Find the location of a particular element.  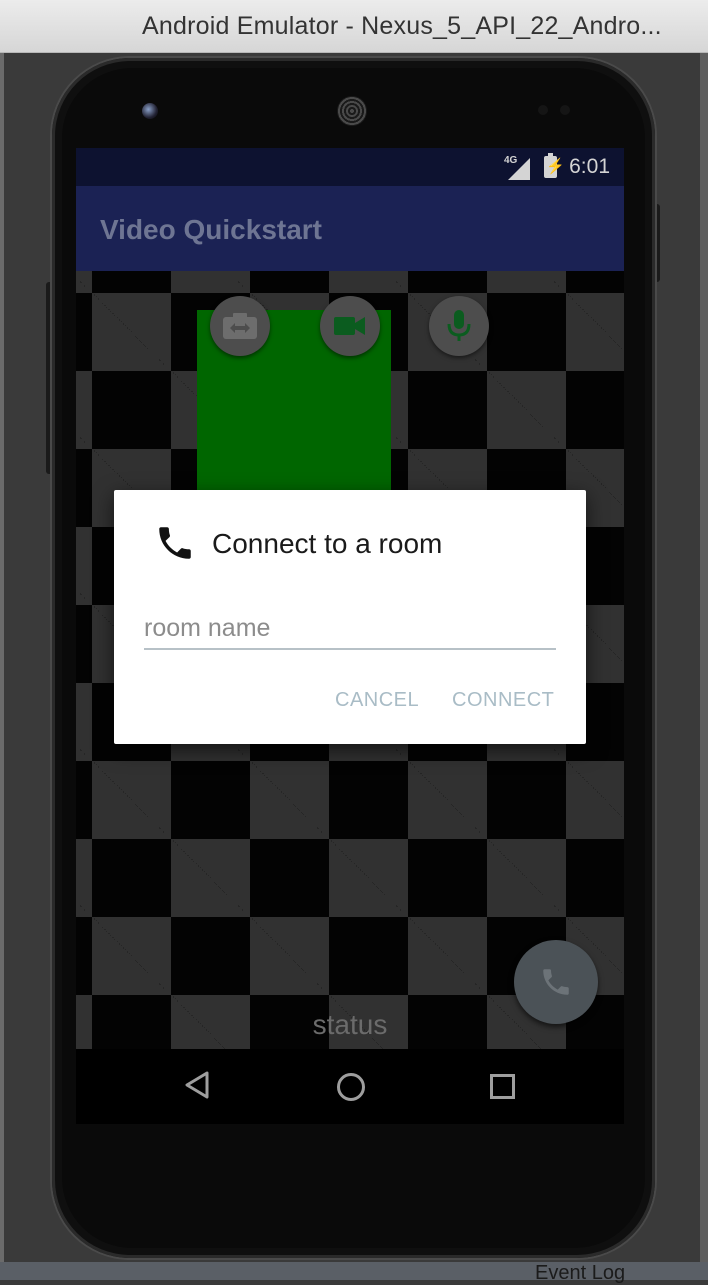

recent-apps-icon is located at coordinates (502, 1086).